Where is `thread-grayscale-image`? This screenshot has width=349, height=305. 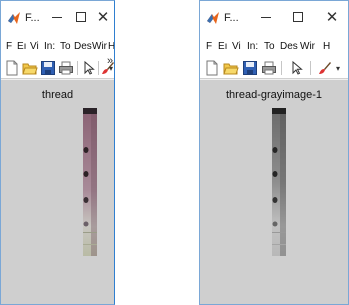
thread-grayscale-image is located at coordinates (279, 182).